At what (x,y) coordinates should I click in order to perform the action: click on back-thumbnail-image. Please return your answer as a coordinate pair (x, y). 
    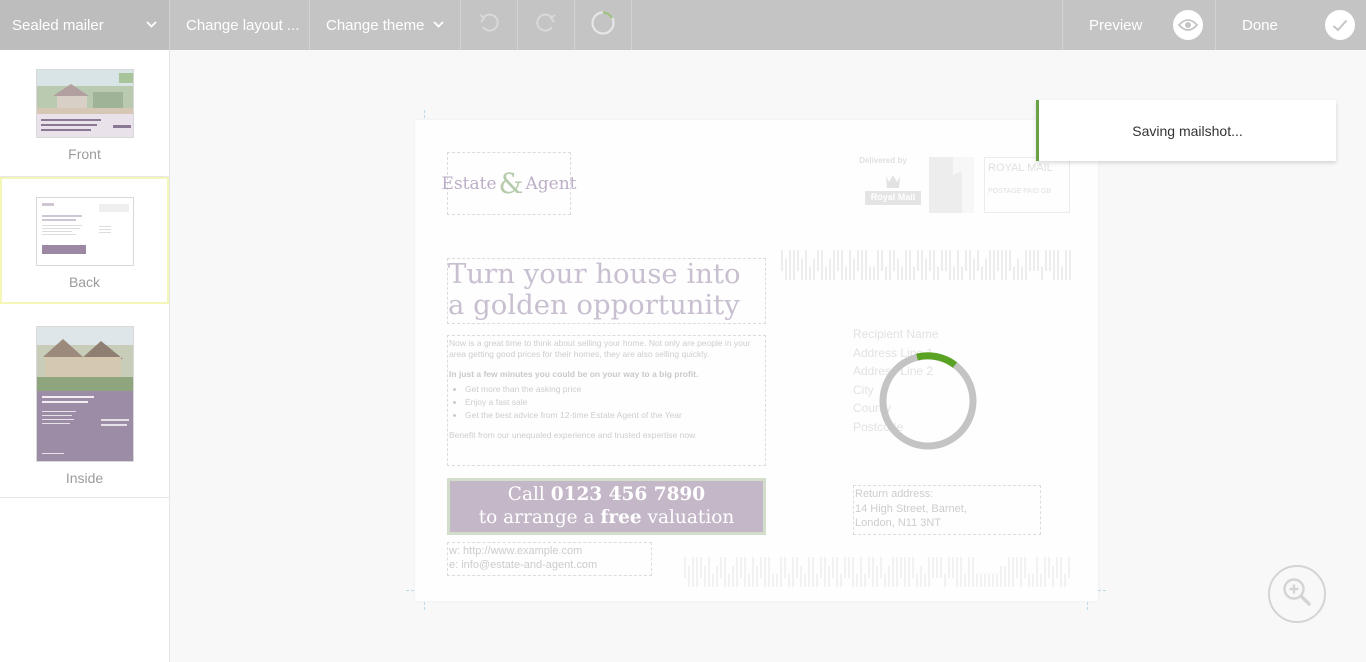
    Looking at the image, I should click on (84, 231).